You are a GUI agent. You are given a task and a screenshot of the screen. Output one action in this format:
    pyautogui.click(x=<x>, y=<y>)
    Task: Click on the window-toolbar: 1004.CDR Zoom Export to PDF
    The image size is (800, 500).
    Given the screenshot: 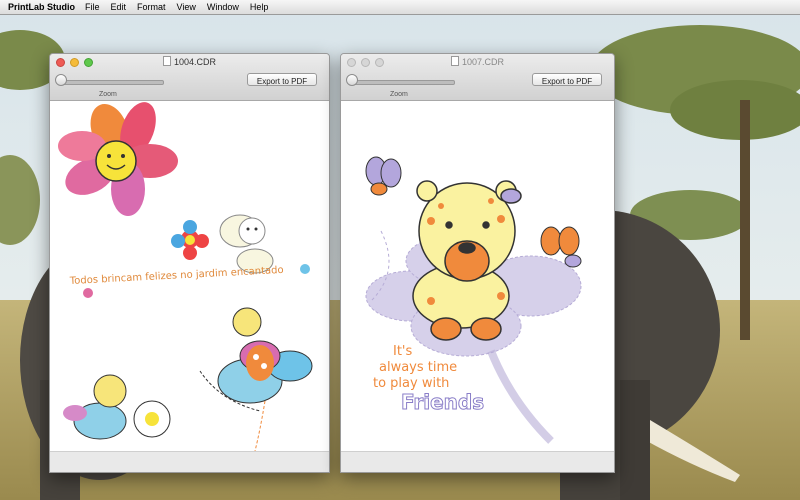 What is the action you would take?
    pyautogui.click(x=189, y=77)
    